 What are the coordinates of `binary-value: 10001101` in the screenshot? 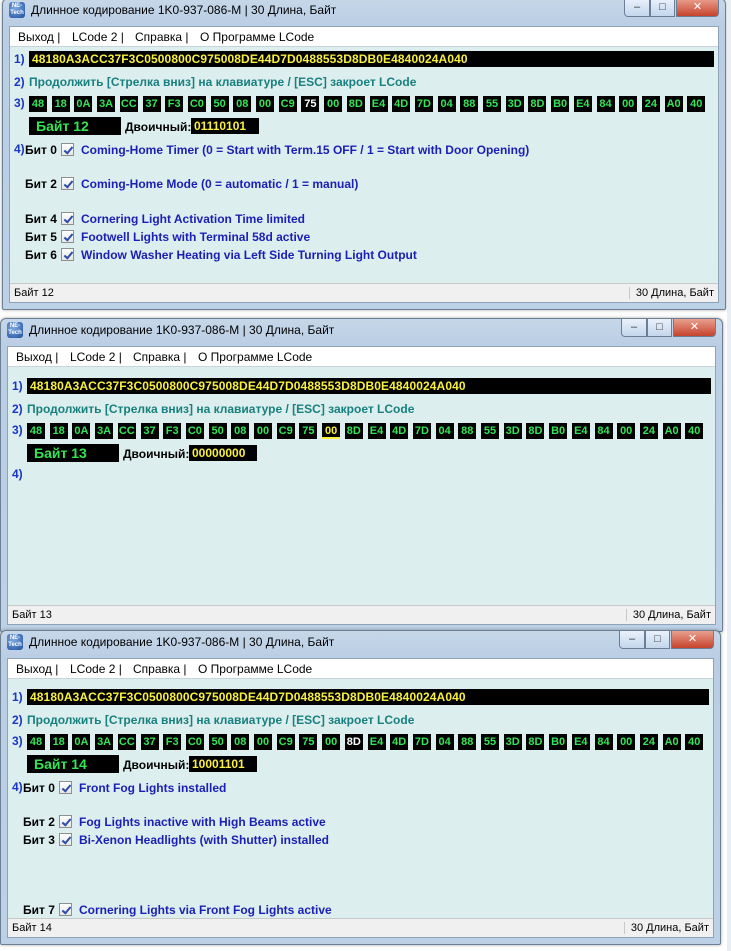 It's located at (223, 764).